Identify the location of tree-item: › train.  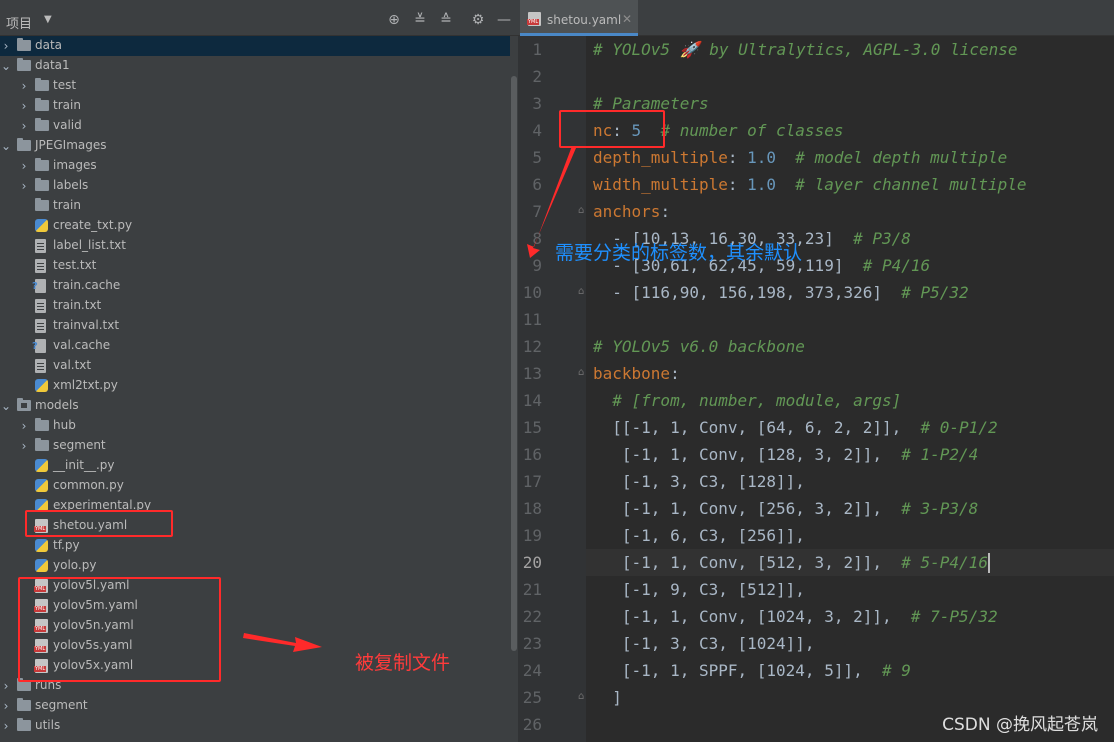
(255, 106).